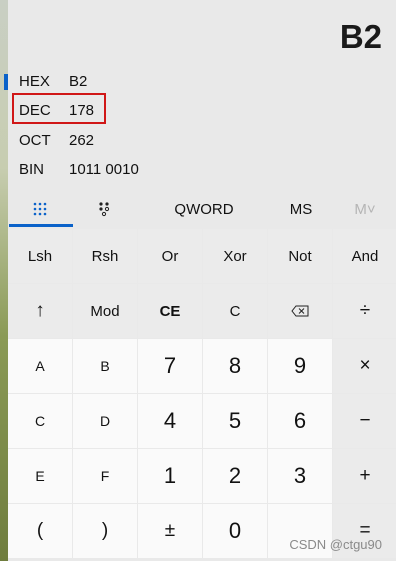 The image size is (396, 561). What do you see at coordinates (40, 366) in the screenshot?
I see `key-hex-a: A` at bounding box center [40, 366].